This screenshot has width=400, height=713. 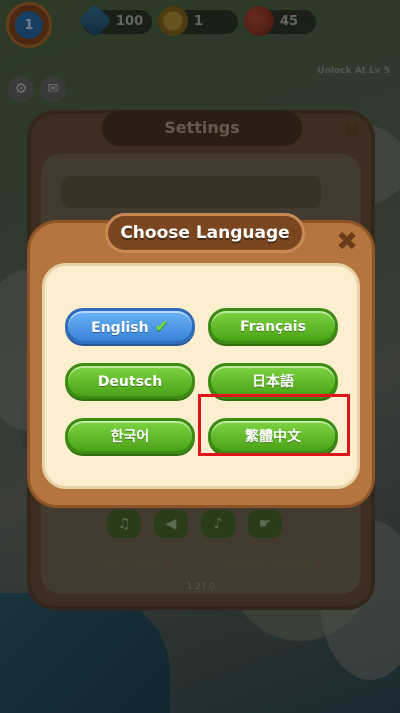 What do you see at coordinates (347, 242) in the screenshot?
I see `close-icon: ✖` at bounding box center [347, 242].